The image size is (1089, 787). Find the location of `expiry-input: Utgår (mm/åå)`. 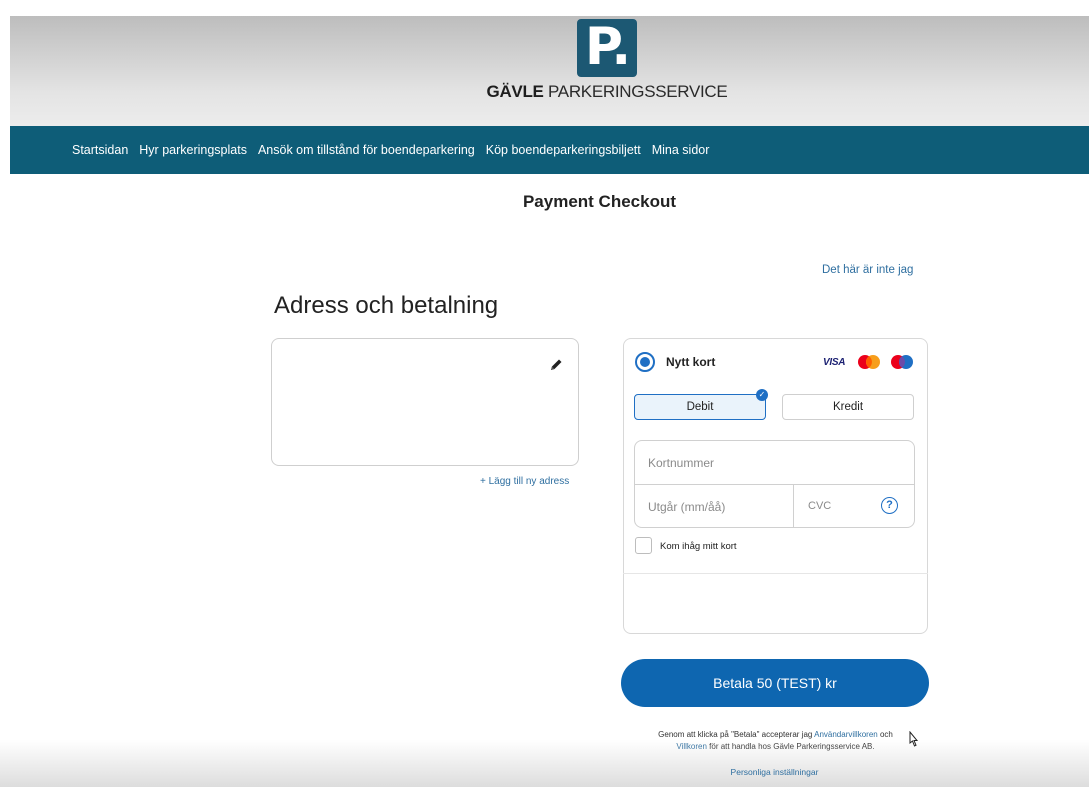

expiry-input: Utgår (mm/åå) is located at coordinates (686, 507).